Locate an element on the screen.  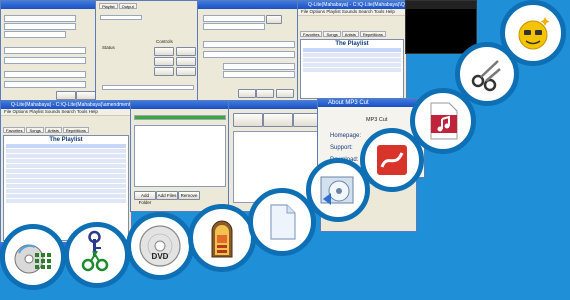
yellow-smiley-icon is located at coordinates (534, 33).